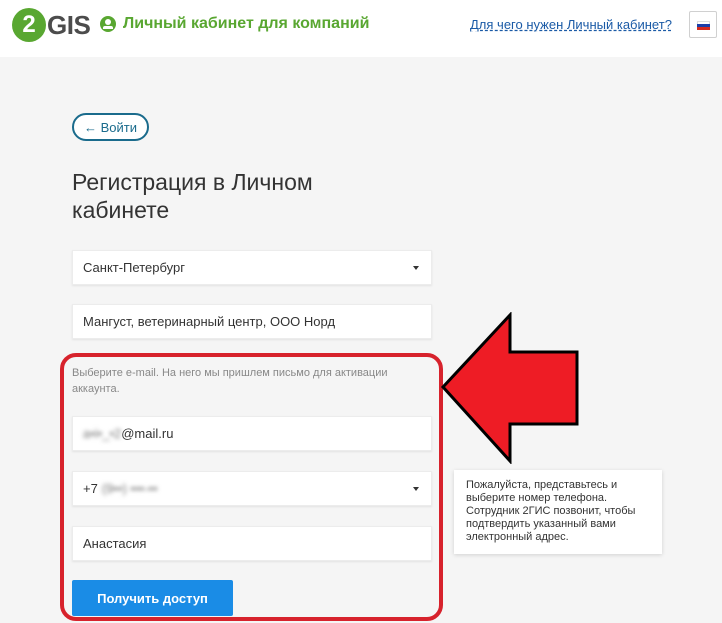  Describe the element at coordinates (509, 388) in the screenshot. I see `annotation-arrow-icon` at that location.